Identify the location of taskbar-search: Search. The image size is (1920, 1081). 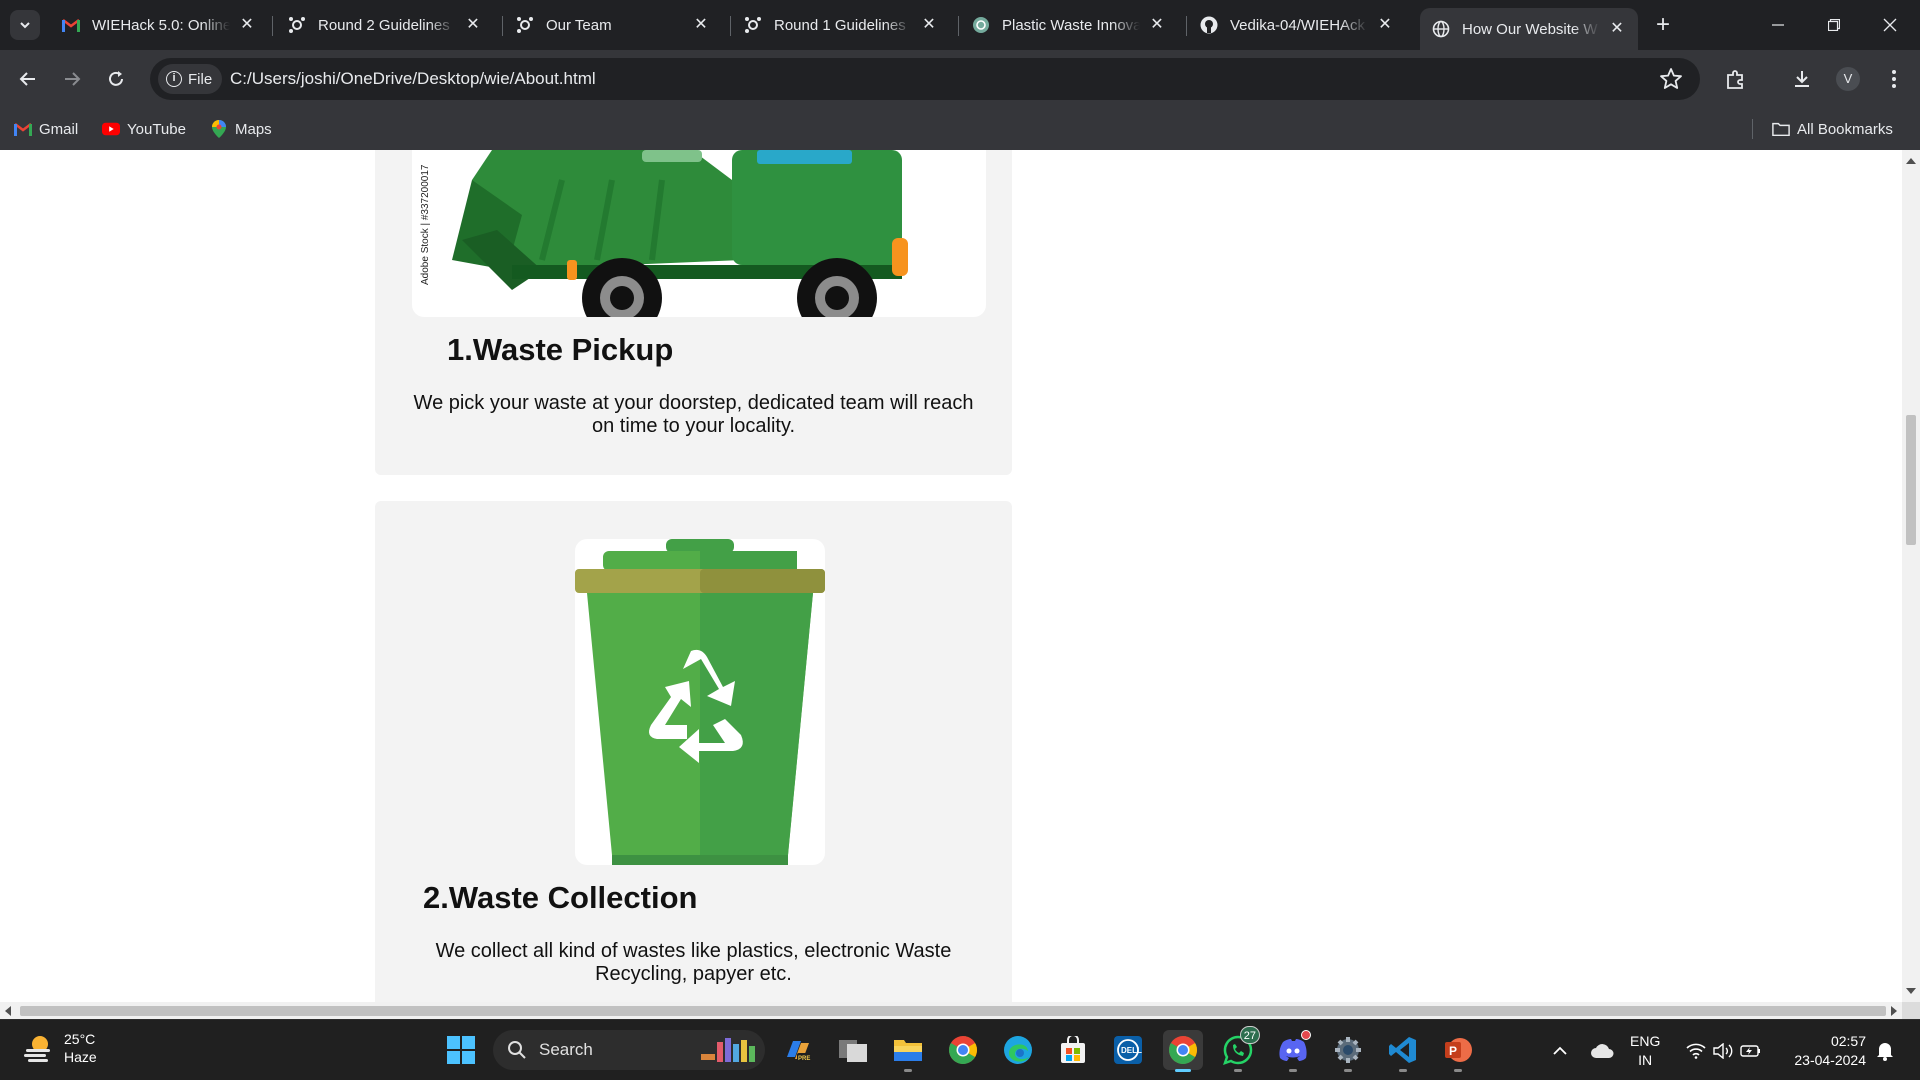
(629, 1050).